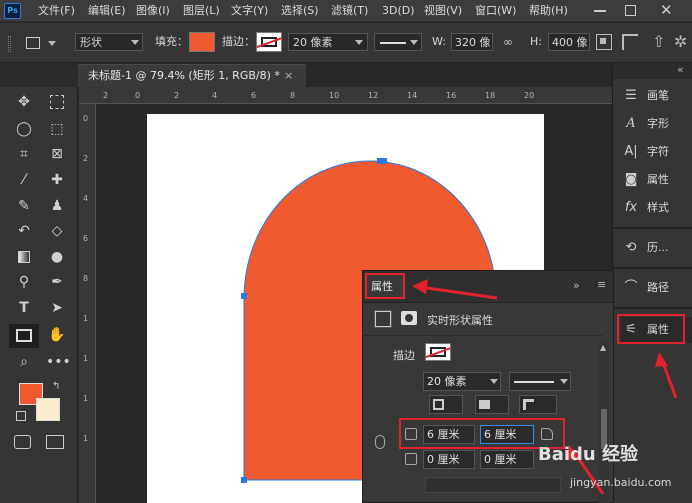 The width and height of the screenshot is (692, 503). I want to click on watermark-url: jingyan.baidu.com, so click(621, 482).